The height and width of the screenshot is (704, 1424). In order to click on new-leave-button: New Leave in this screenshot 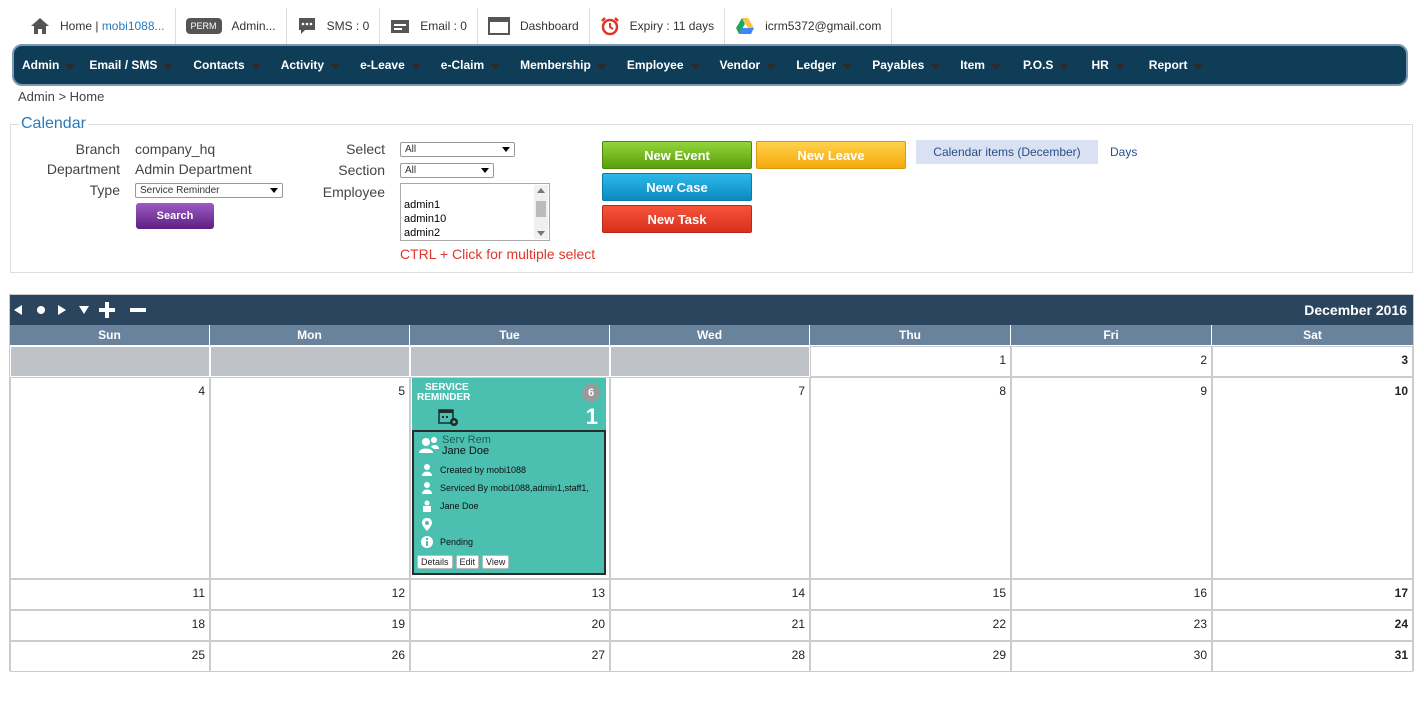, I will do `click(831, 155)`.